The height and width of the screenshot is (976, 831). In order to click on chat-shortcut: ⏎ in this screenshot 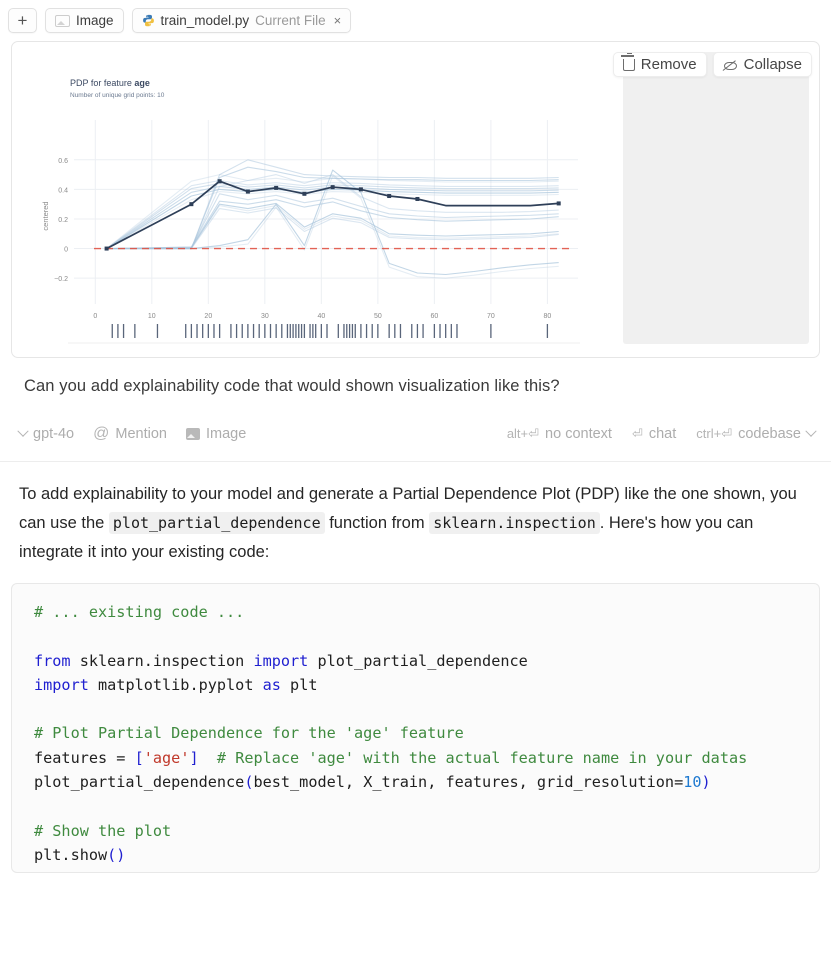, I will do `click(637, 433)`.